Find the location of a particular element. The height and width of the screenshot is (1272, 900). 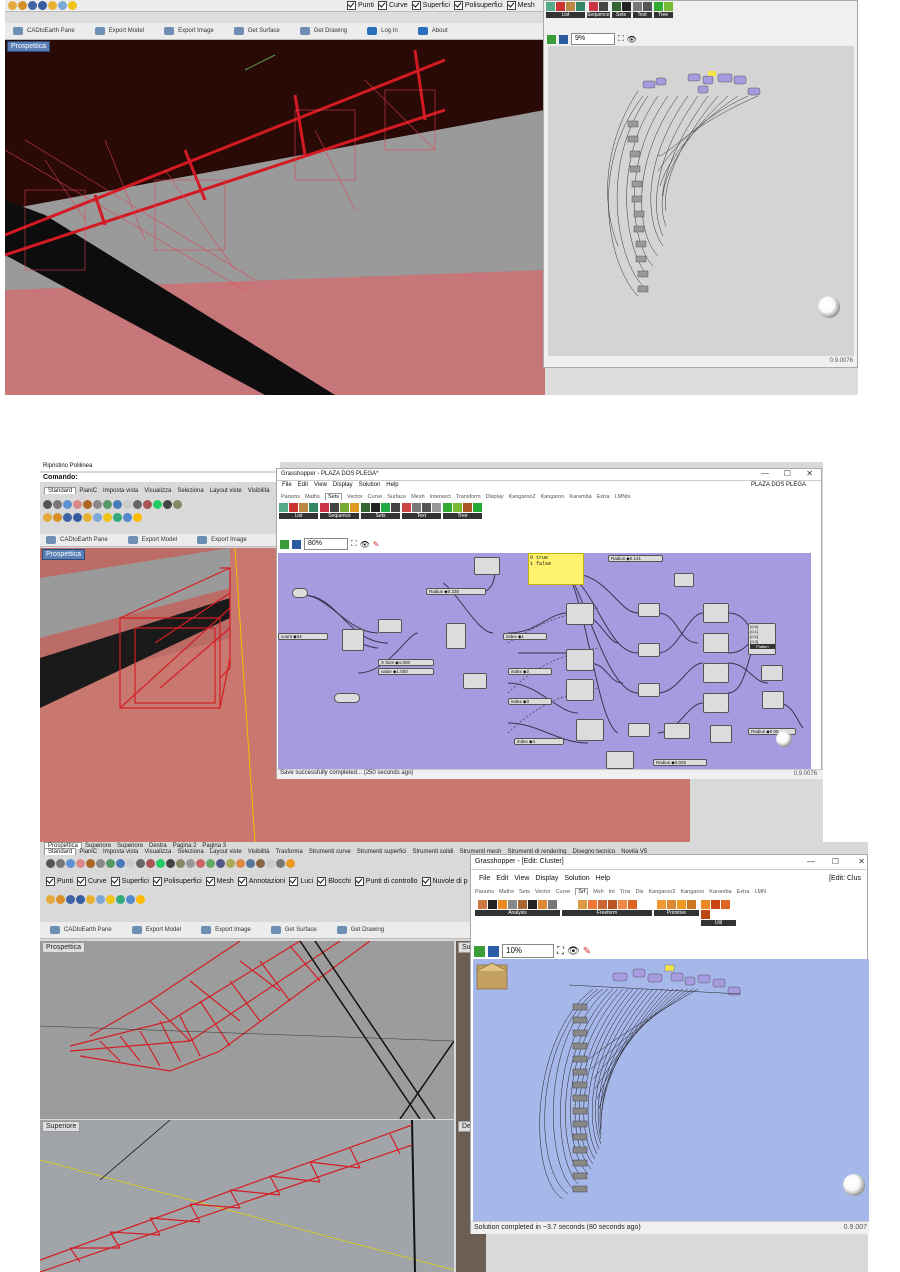

close-icon: ✕ is located at coordinates (809, 473).